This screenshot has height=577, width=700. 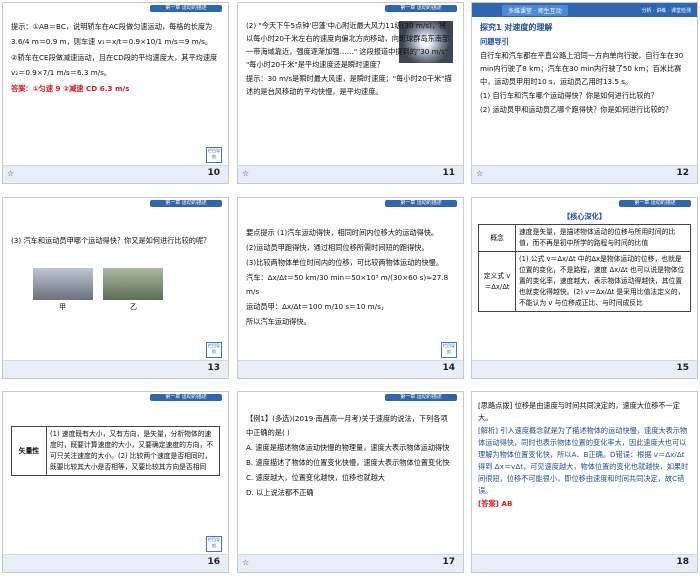 What do you see at coordinates (350, 563) in the screenshot?
I see `slide-footer: ☆ 17` at bounding box center [350, 563].